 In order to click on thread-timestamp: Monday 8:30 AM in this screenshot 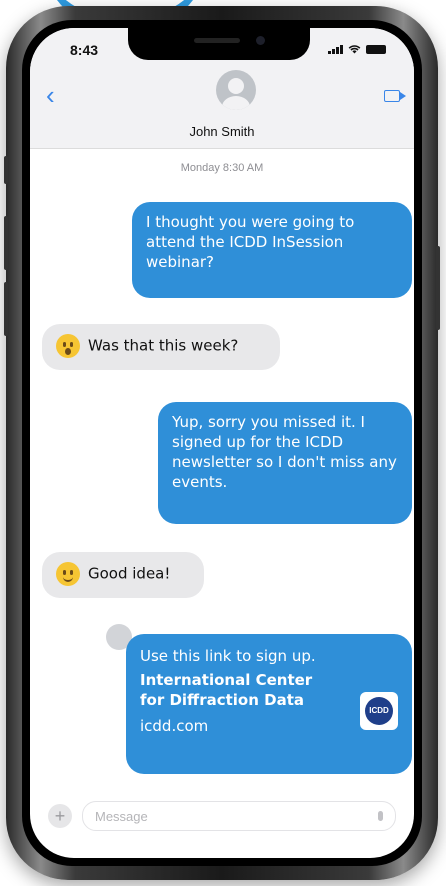, I will do `click(222, 168)`.